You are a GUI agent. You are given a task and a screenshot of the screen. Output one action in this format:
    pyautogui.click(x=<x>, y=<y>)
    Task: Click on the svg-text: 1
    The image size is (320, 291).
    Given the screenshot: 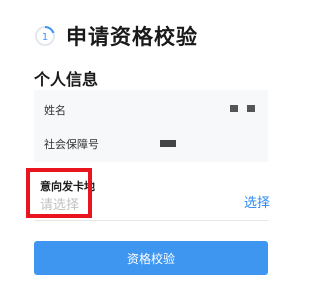 What is the action you would take?
    pyautogui.click(x=45, y=37)
    